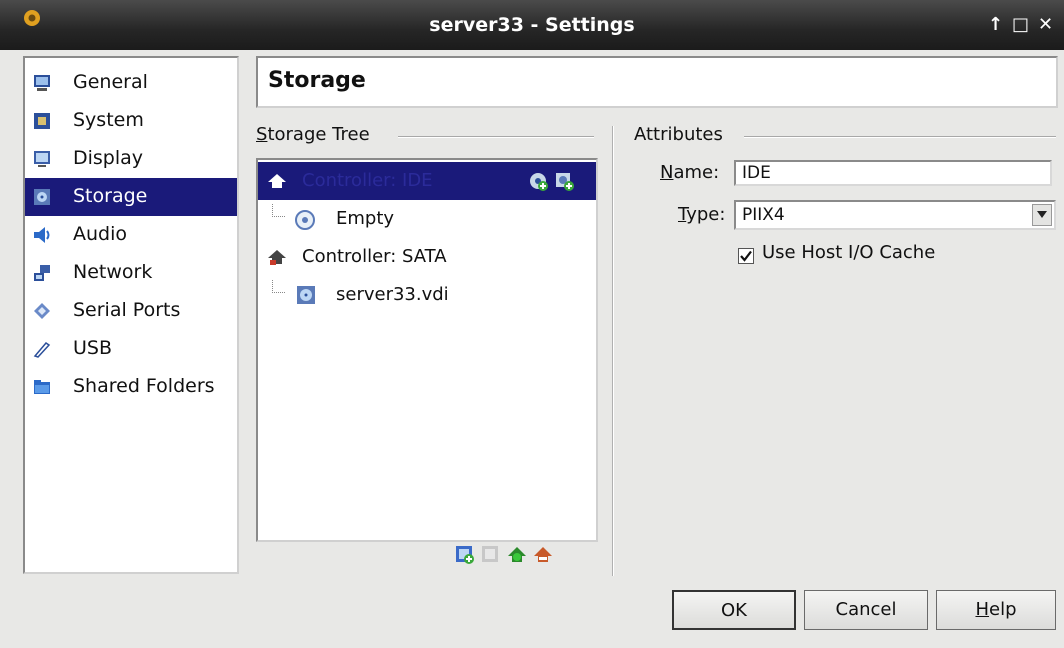 Image resolution: width=1064 pixels, height=648 pixels. Describe the element at coordinates (1045, 24) in the screenshot. I see `close-button: ✕` at that location.